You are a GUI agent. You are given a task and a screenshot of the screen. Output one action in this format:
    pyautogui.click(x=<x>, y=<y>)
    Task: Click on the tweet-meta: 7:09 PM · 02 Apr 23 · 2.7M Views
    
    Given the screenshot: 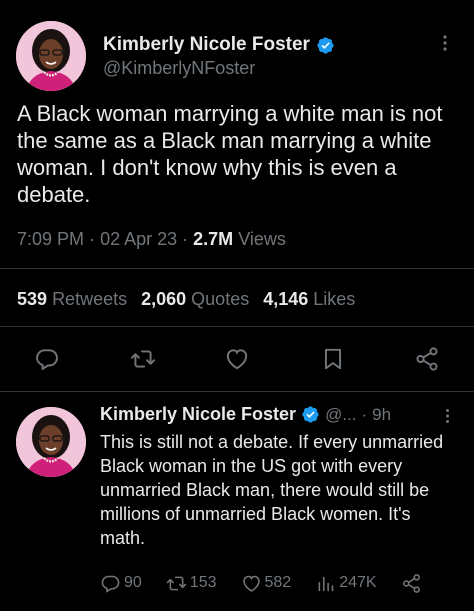 What is the action you would take?
    pyautogui.click(x=151, y=239)
    